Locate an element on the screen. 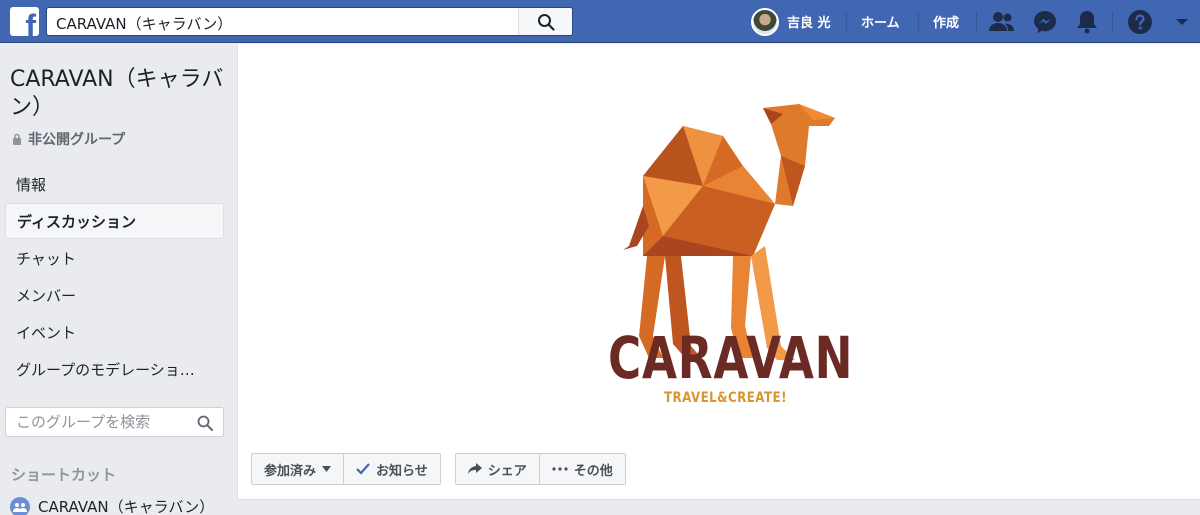 The height and width of the screenshot is (515, 1200). caret-down-icon is located at coordinates (327, 469).